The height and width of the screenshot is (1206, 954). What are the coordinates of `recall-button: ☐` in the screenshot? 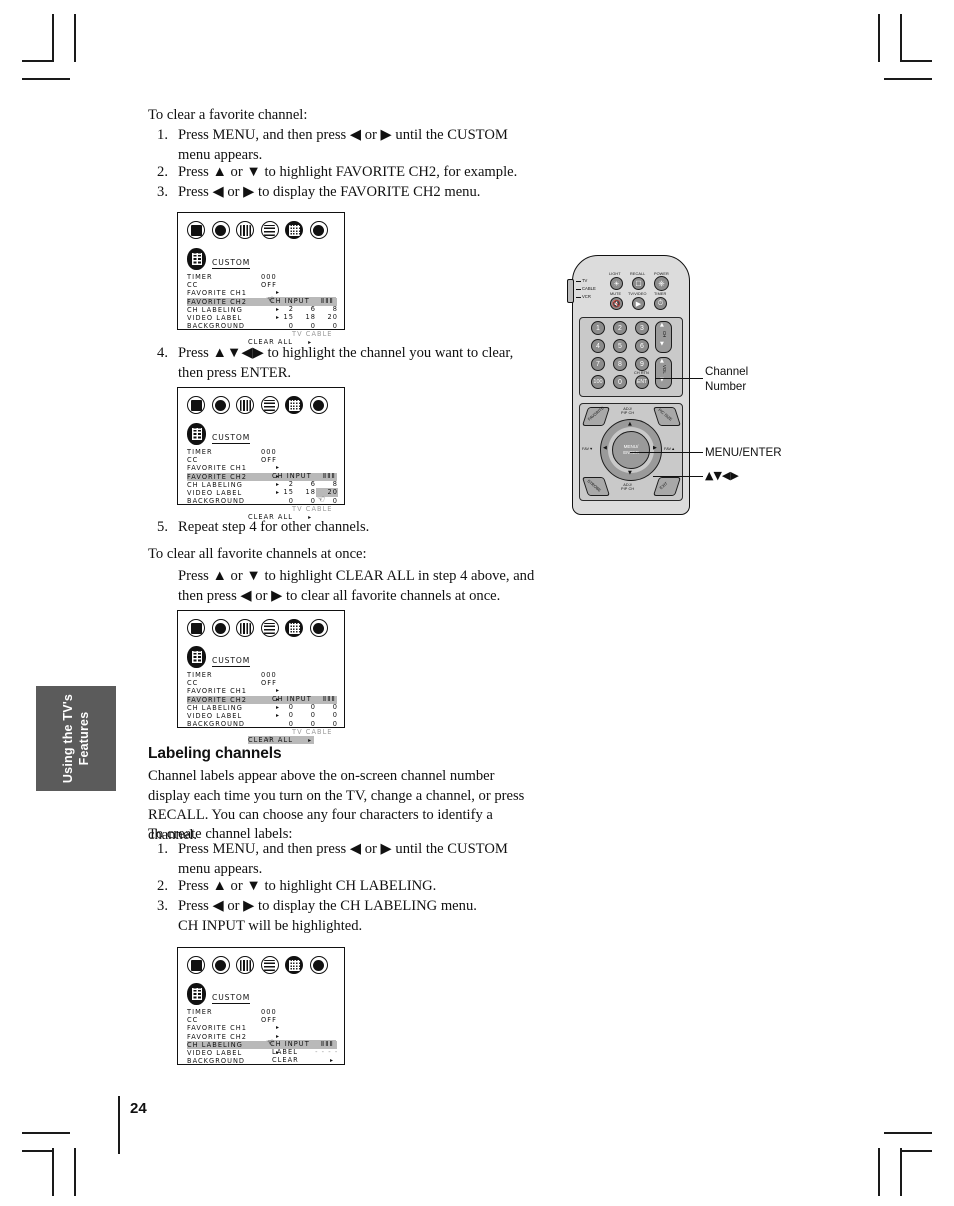 It's located at (638, 283).